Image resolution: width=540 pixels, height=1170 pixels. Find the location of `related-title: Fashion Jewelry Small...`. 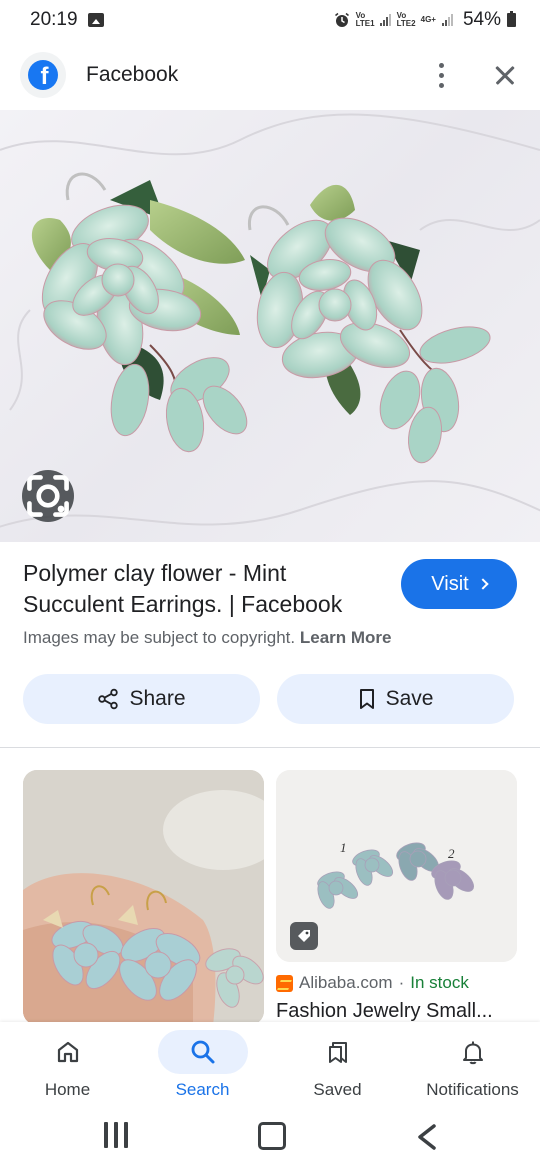

related-title: Fashion Jewelry Small... is located at coordinates (396, 1011).